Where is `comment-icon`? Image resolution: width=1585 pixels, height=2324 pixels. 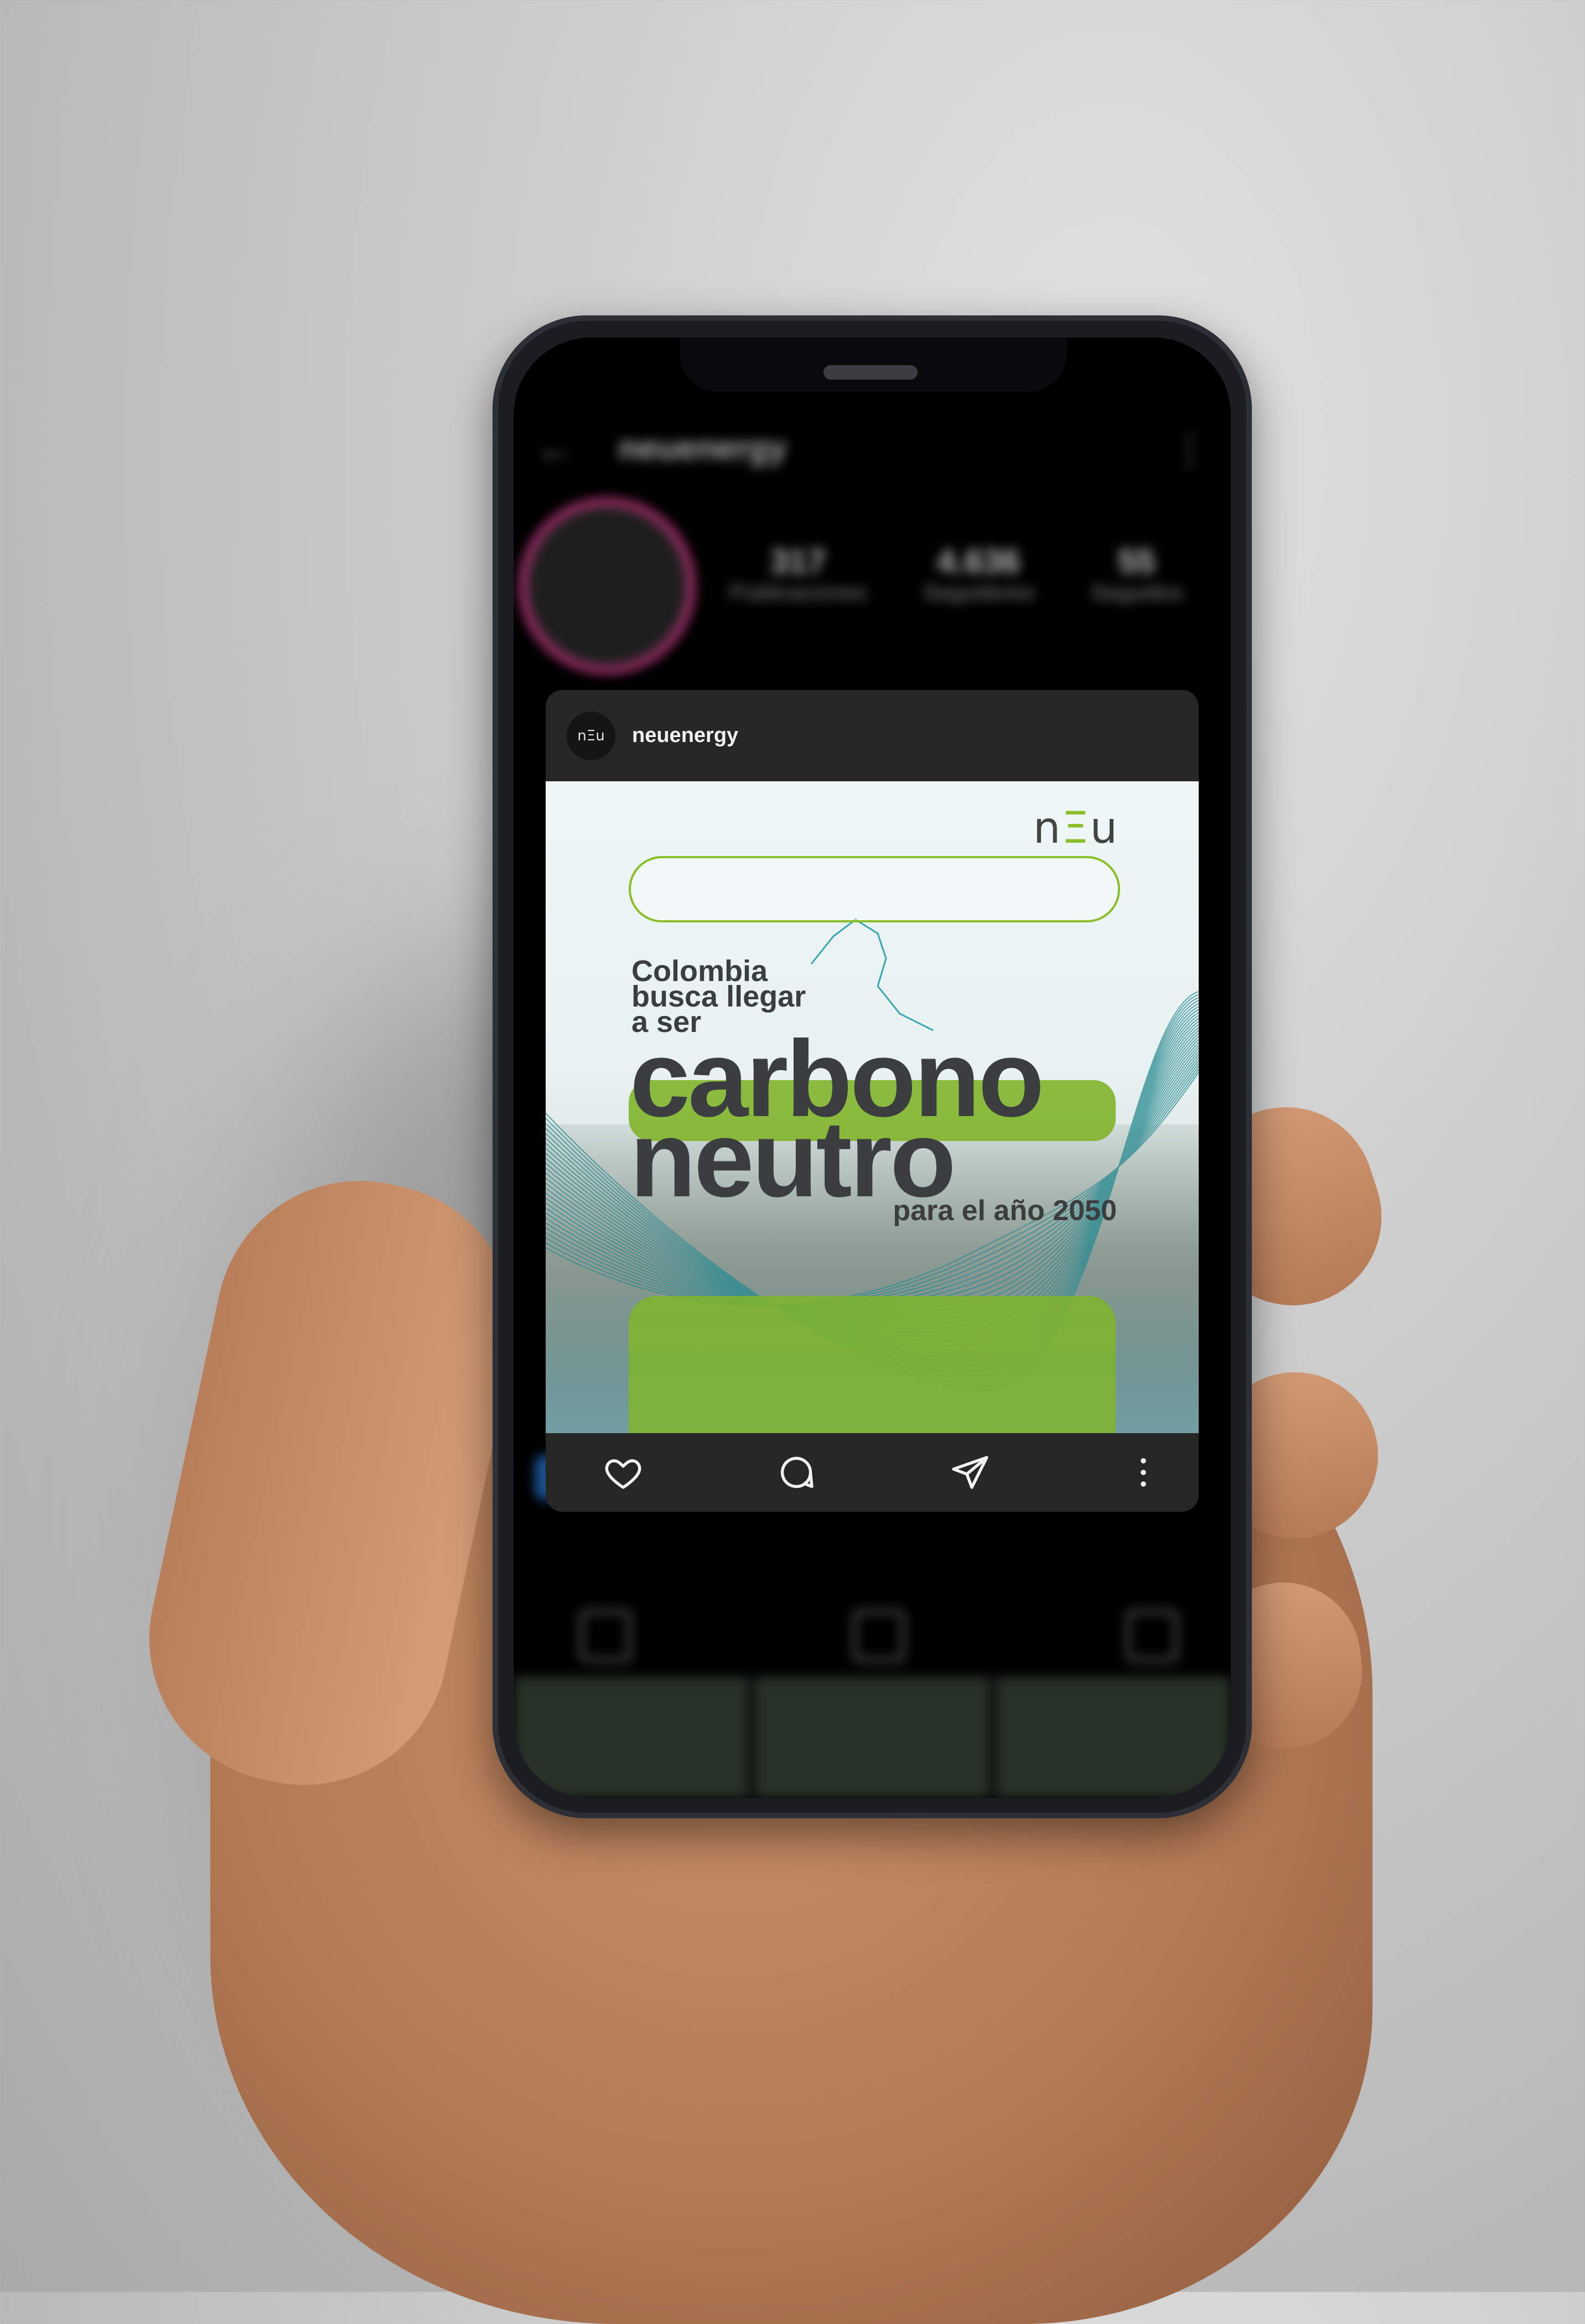 comment-icon is located at coordinates (798, 1472).